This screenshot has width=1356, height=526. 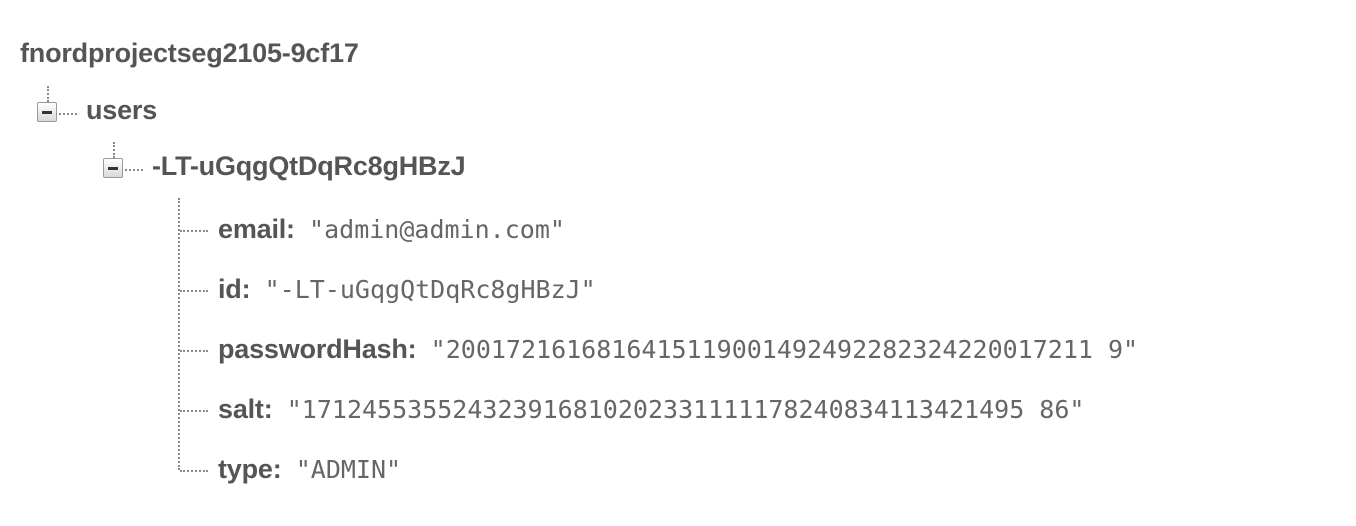 I want to click on children-connector-vertical, so click(x=179, y=334).